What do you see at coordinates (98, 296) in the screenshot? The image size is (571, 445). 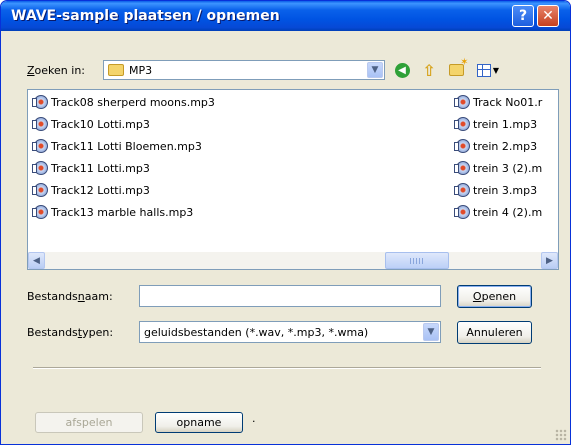 I see `filename-label-b: aam:` at bounding box center [98, 296].